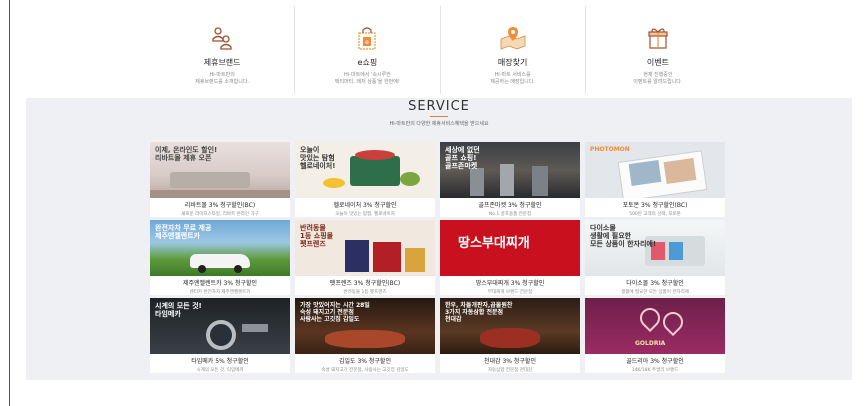  I want to click on card-image: 시계의 모든 것! 타임메카, so click(220, 326).